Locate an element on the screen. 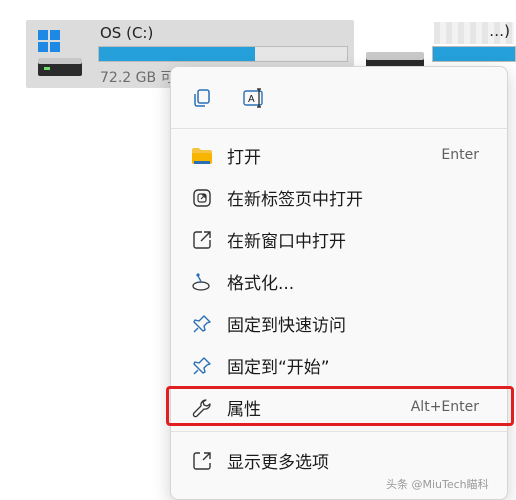 The height and width of the screenshot is (500, 516). drive-windows-icon is located at coordinates (60, 53).